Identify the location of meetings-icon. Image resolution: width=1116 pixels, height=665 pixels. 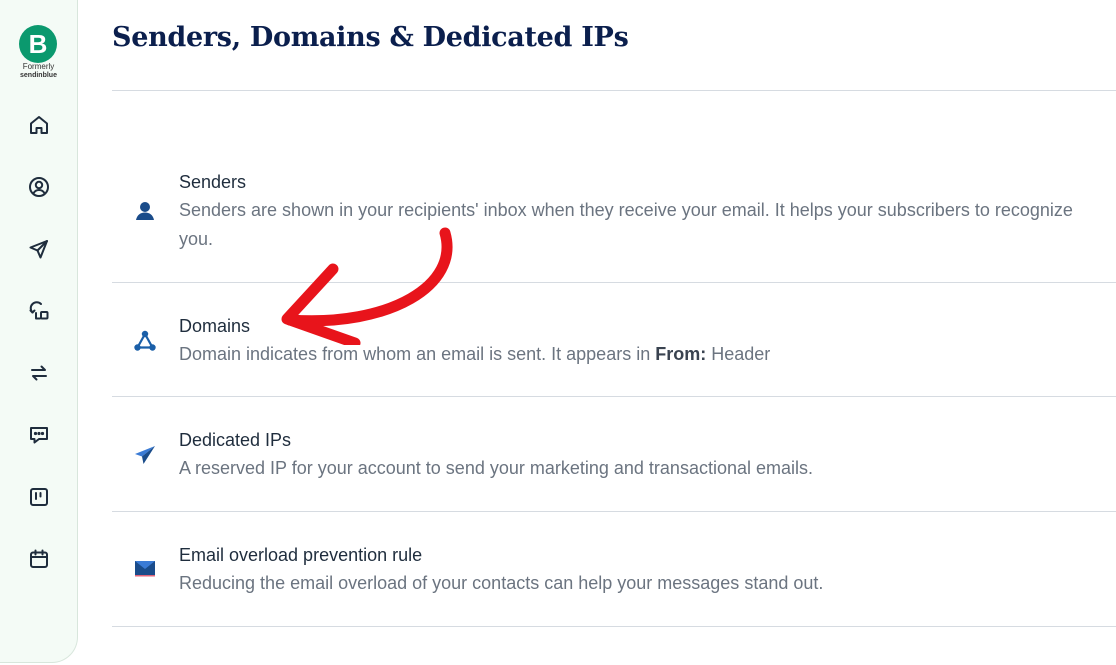
(39, 559).